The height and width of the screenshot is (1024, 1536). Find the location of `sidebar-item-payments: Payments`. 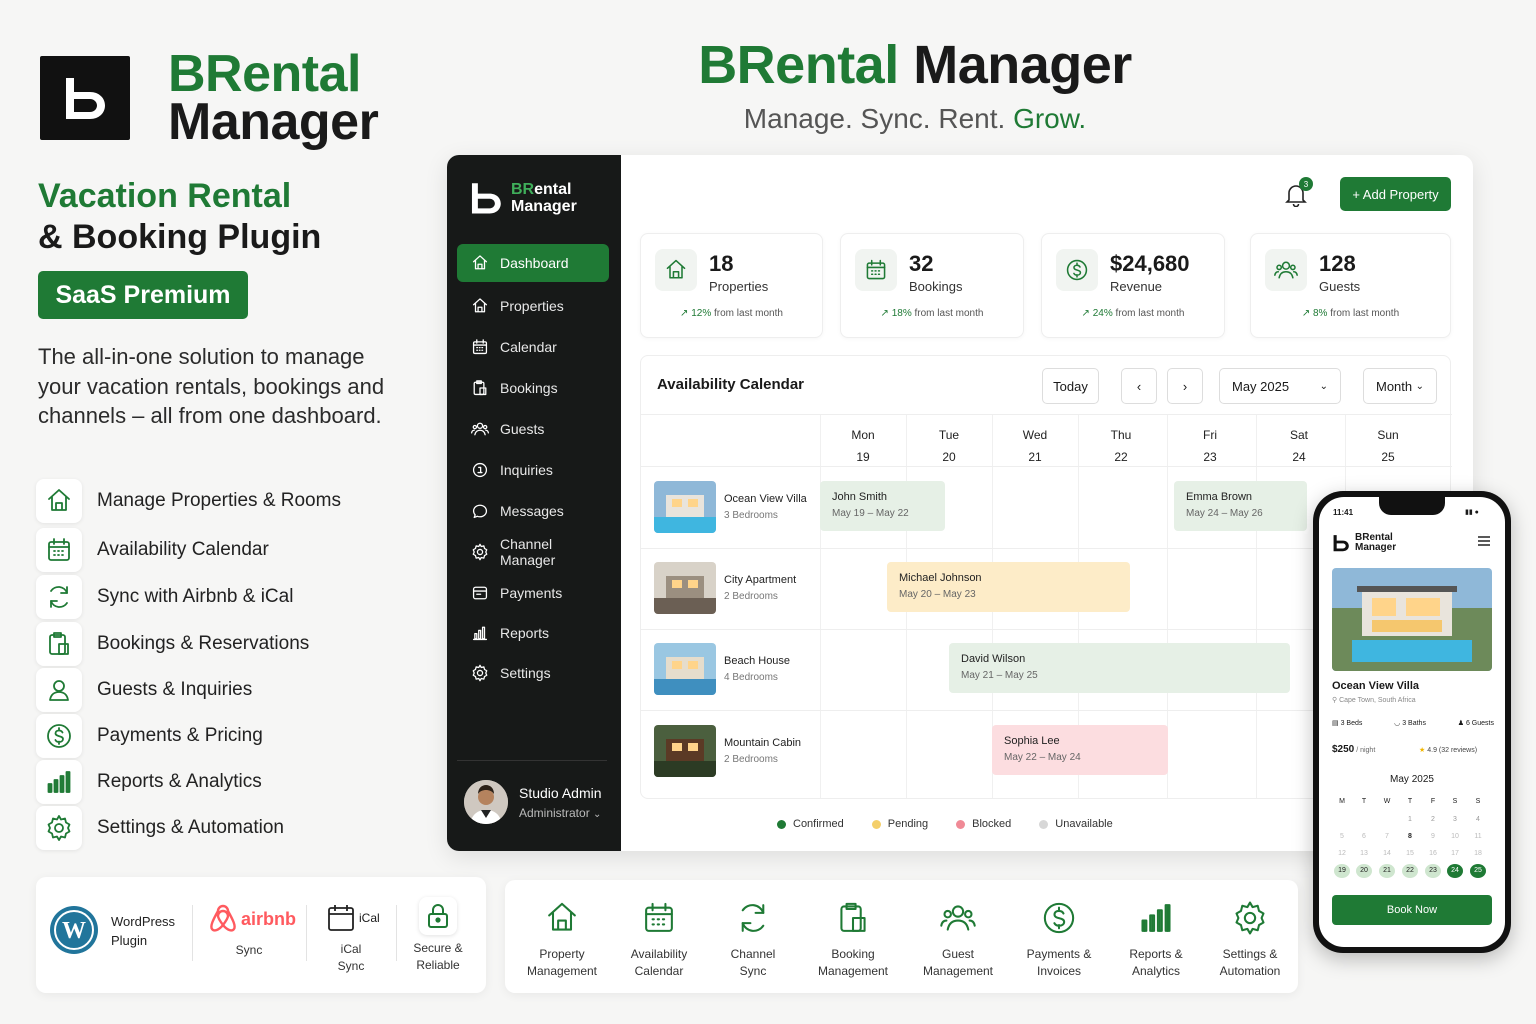

sidebar-item-payments: Payments is located at coordinates (533, 593).